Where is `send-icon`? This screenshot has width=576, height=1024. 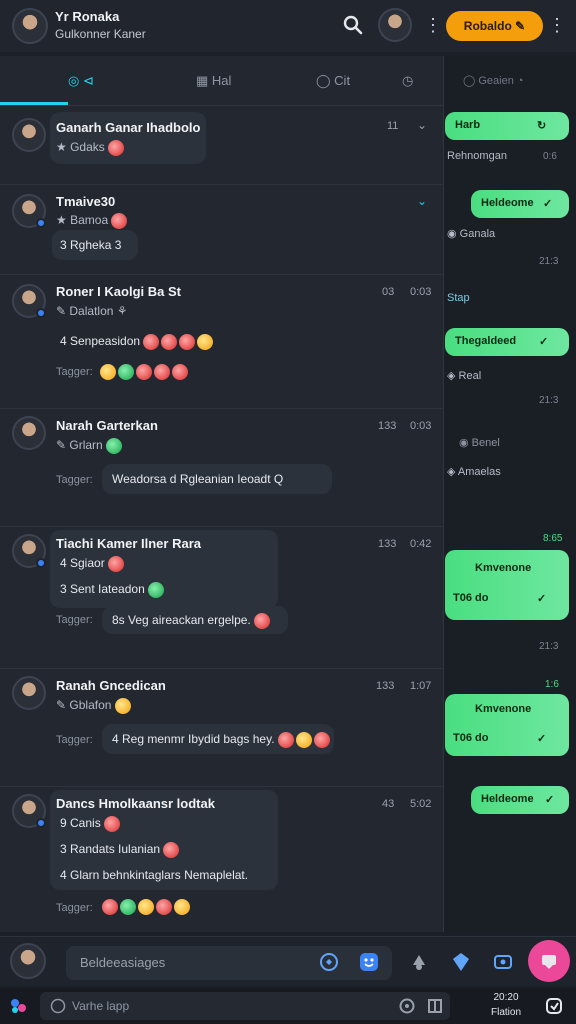
send-icon is located at coordinates (549, 962).